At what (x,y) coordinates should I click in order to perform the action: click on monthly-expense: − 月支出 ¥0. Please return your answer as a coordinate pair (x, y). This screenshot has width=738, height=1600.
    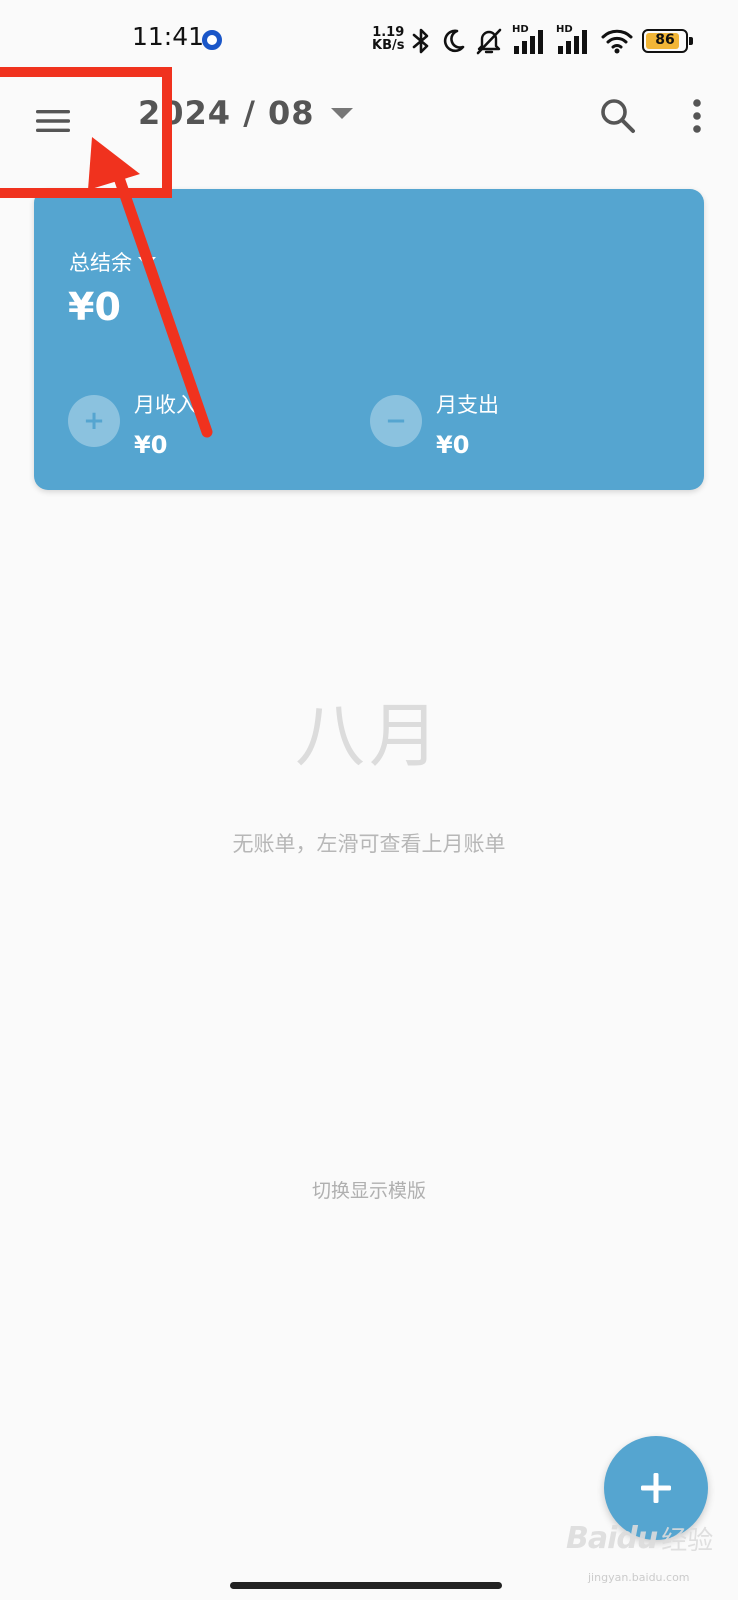
    Looking at the image, I should click on (434, 424).